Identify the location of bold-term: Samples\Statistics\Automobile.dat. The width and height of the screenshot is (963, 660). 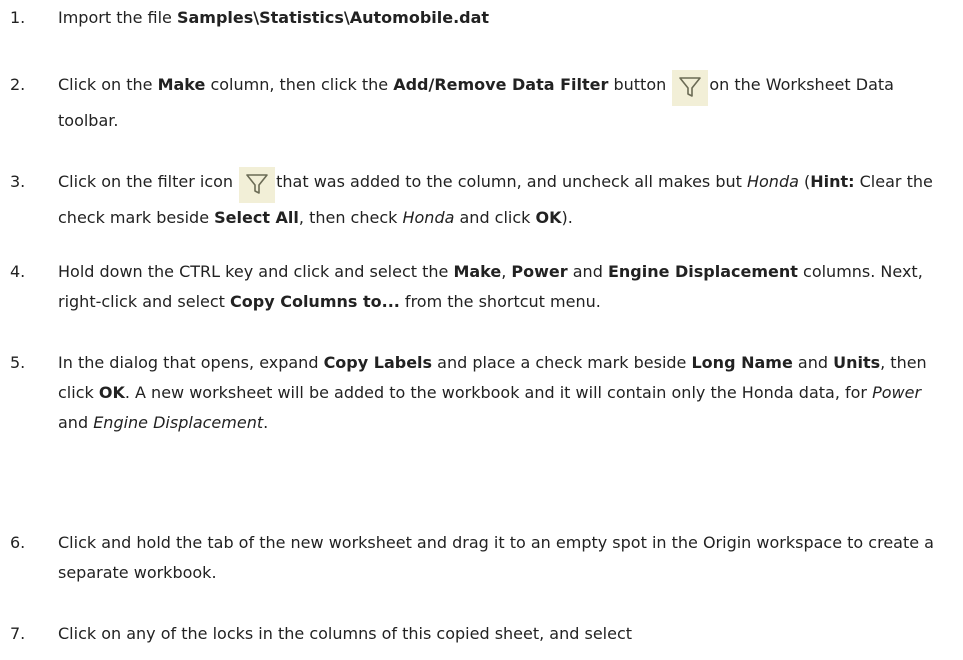
(333, 17).